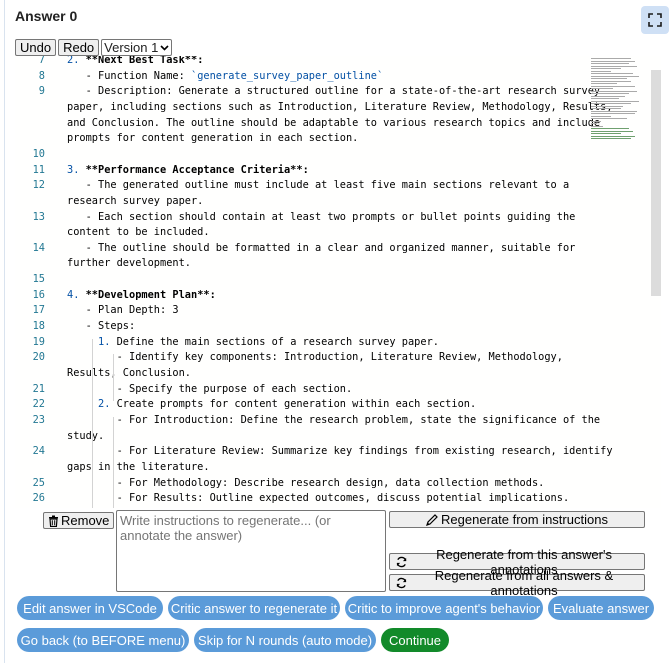 The image size is (670, 663). What do you see at coordinates (79, 520) in the screenshot?
I see `remove-button: Remove` at bounding box center [79, 520].